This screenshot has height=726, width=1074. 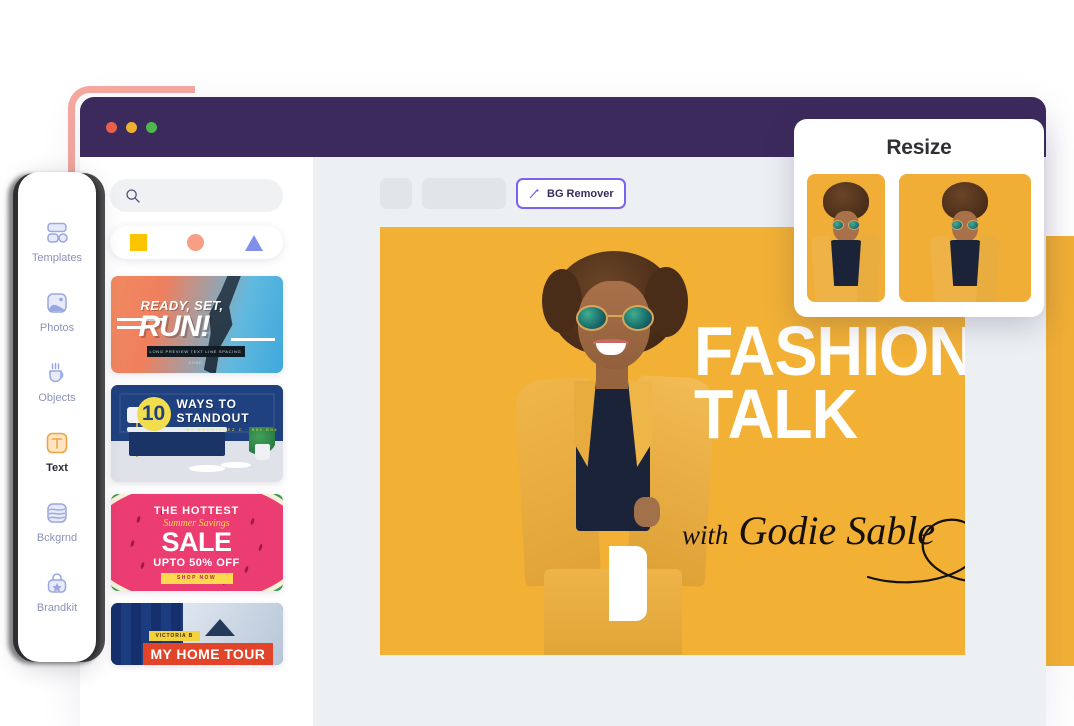 What do you see at coordinates (705, 535) in the screenshot?
I see `artboard-subtitle-with: with` at bounding box center [705, 535].